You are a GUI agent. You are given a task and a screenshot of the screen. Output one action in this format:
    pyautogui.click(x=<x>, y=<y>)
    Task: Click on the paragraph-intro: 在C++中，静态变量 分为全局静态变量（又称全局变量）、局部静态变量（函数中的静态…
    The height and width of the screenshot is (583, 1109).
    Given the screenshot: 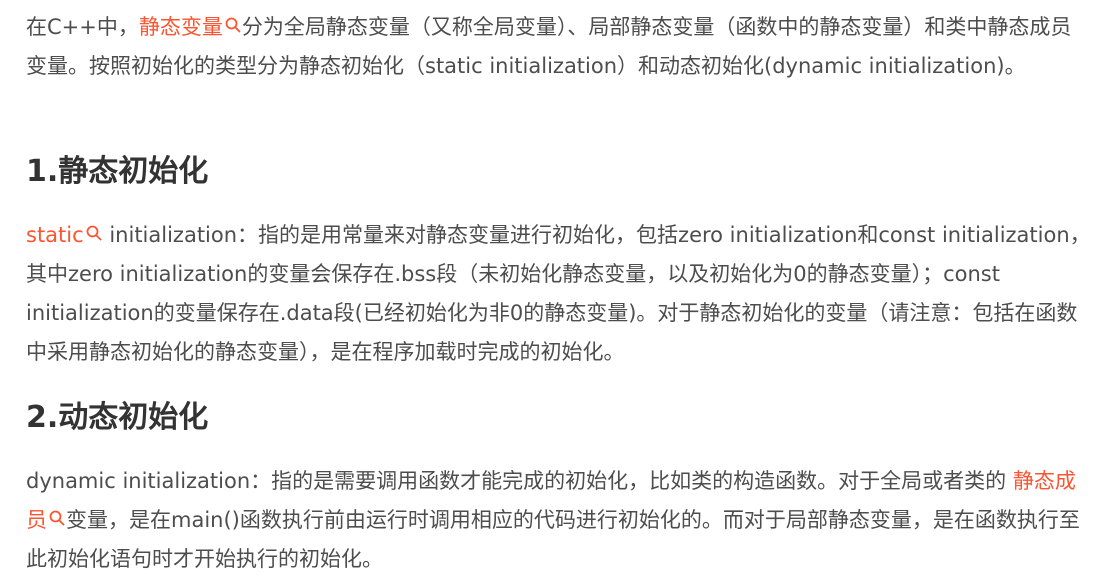 What is the action you would take?
    pyautogui.click(x=558, y=47)
    